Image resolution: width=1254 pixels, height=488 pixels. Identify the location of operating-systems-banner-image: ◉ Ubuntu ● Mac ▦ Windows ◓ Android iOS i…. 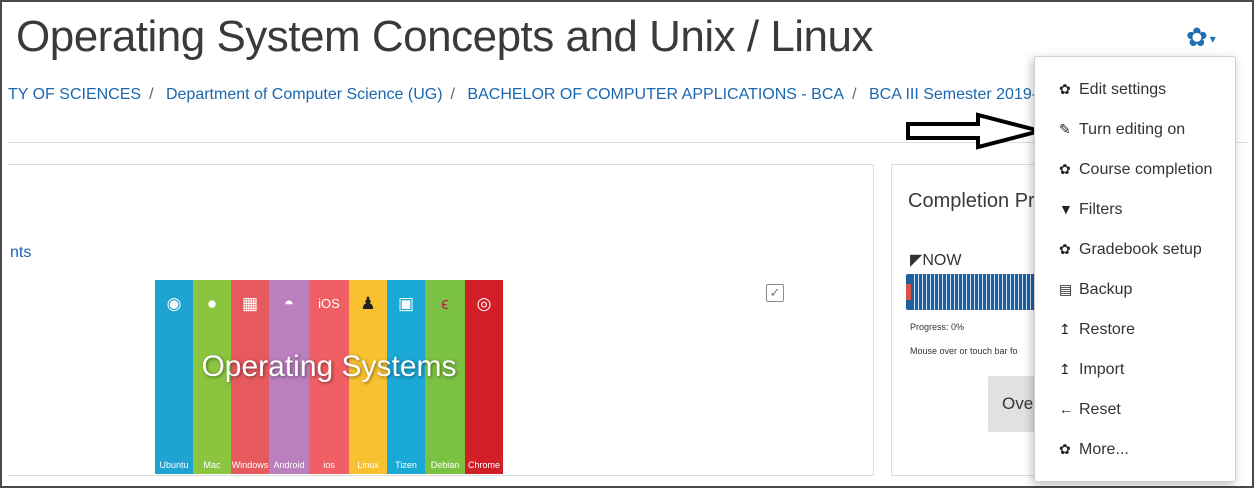
(329, 377).